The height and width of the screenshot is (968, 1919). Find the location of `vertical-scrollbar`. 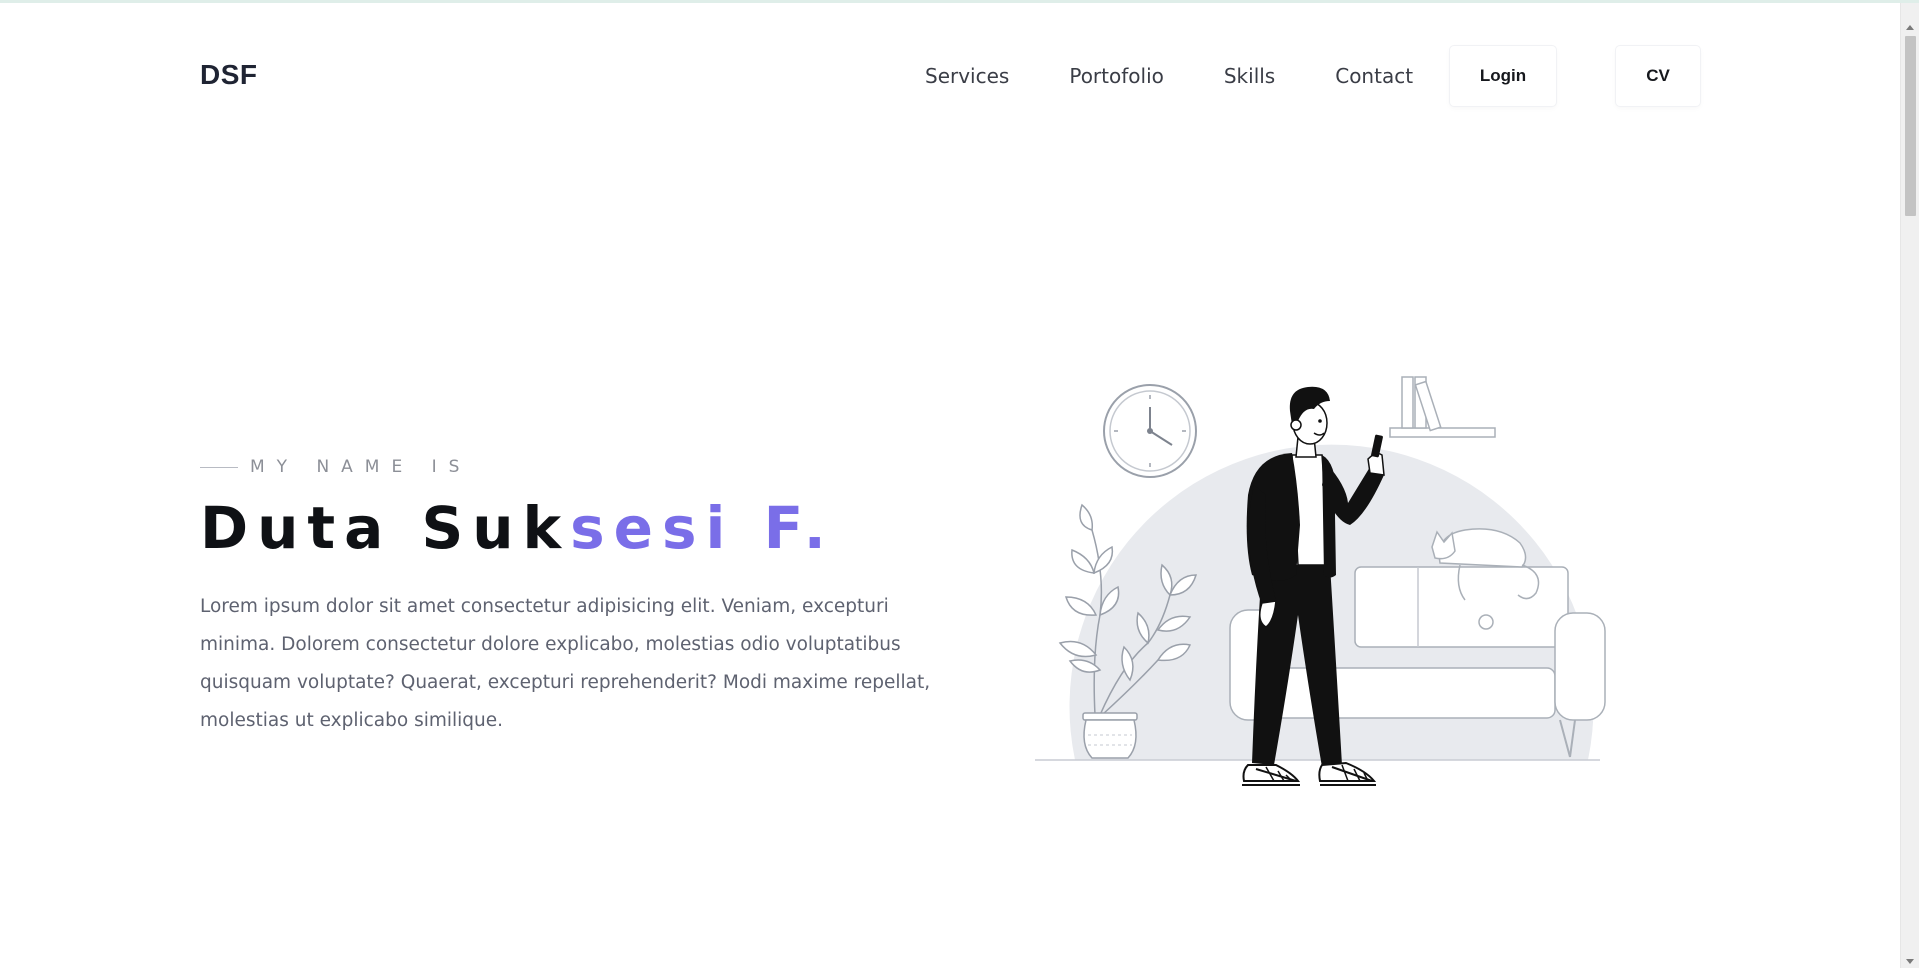

vertical-scrollbar is located at coordinates (1909, 485).